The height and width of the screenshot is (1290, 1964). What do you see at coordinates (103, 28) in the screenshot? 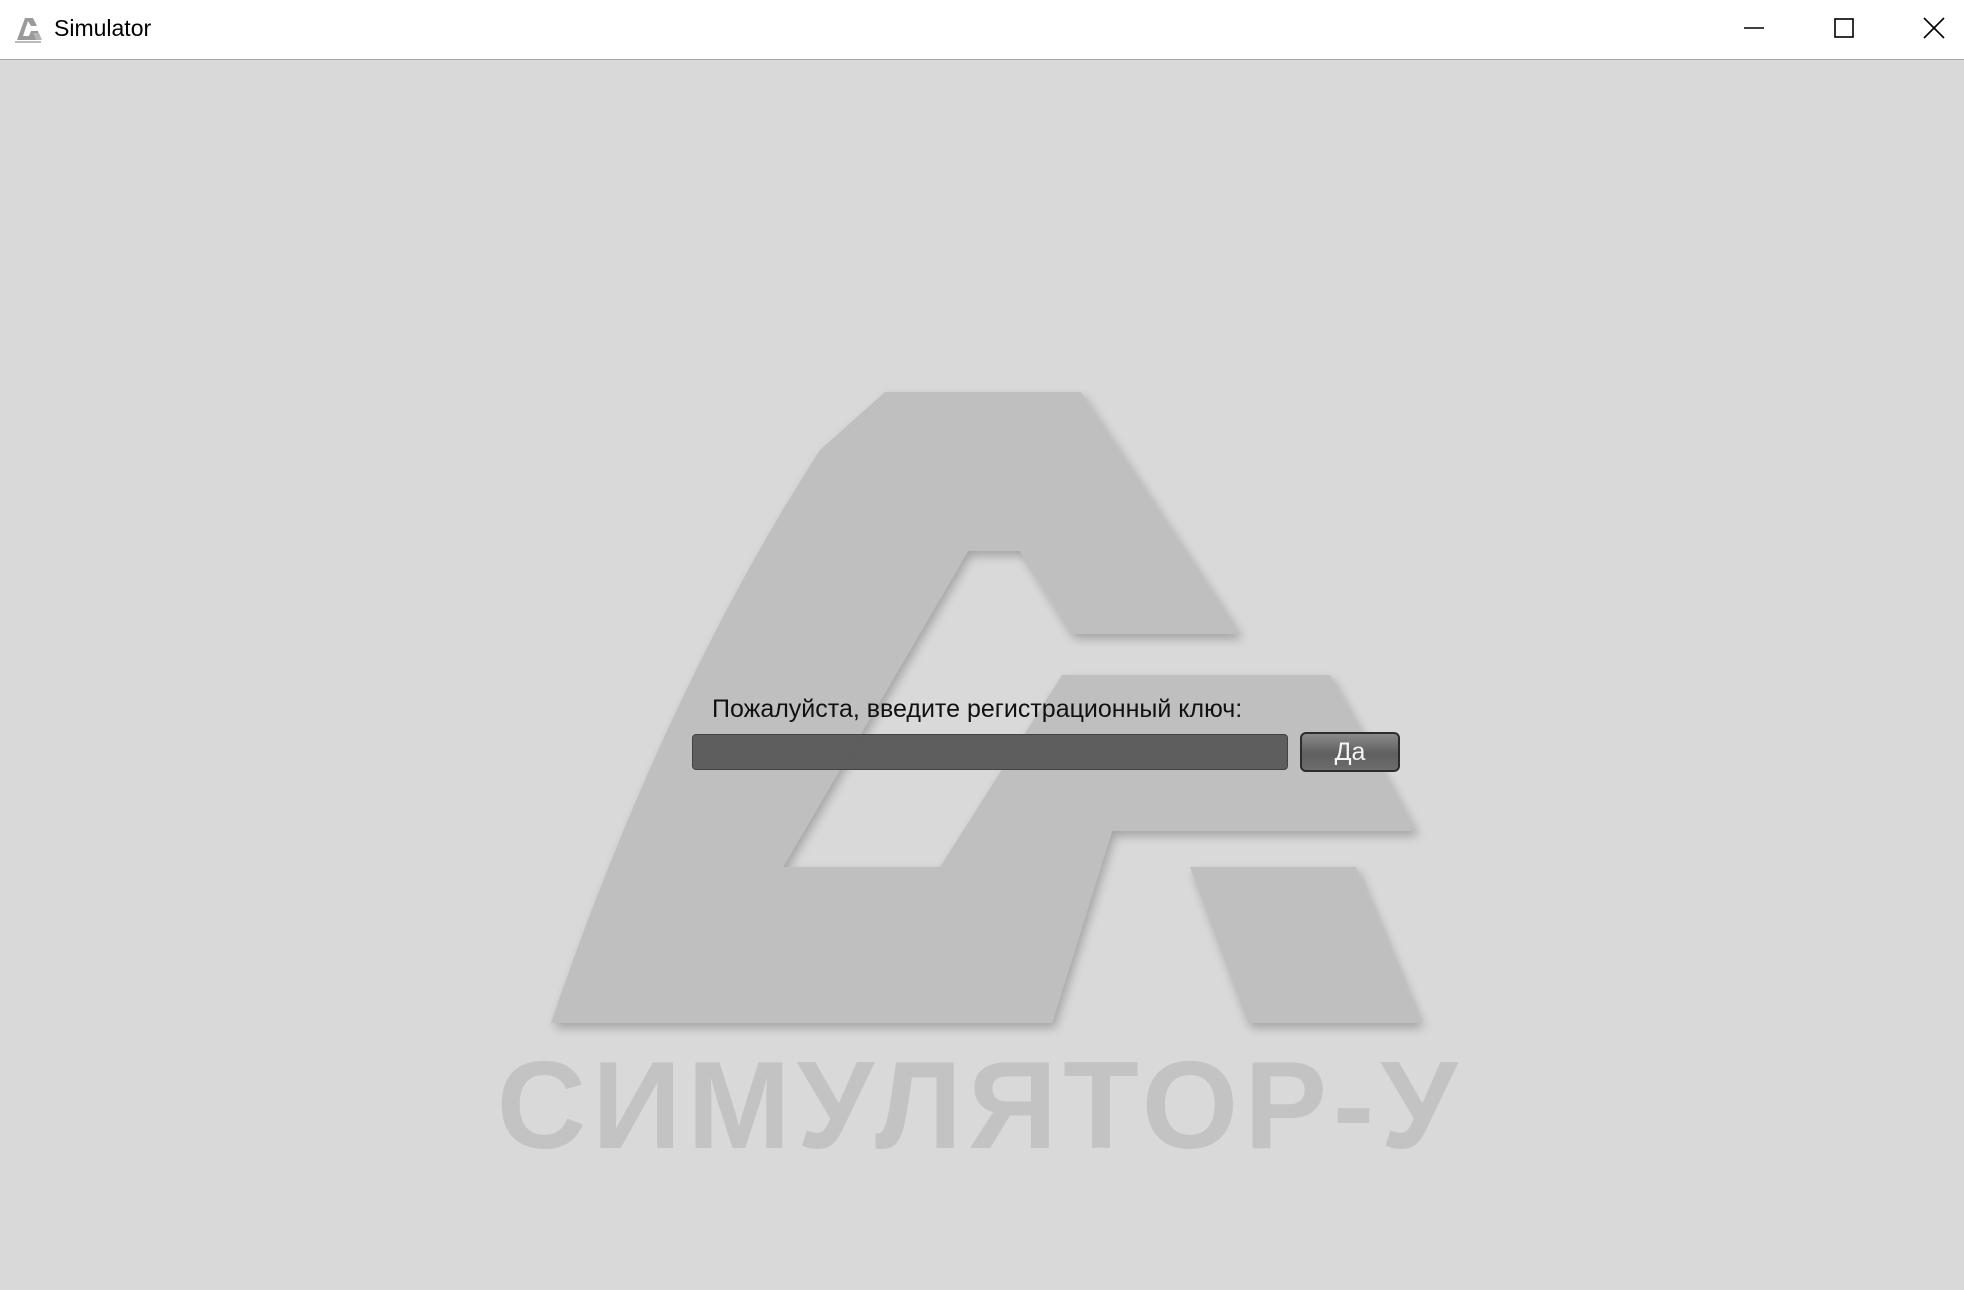
I see `window-title: Simulator` at bounding box center [103, 28].